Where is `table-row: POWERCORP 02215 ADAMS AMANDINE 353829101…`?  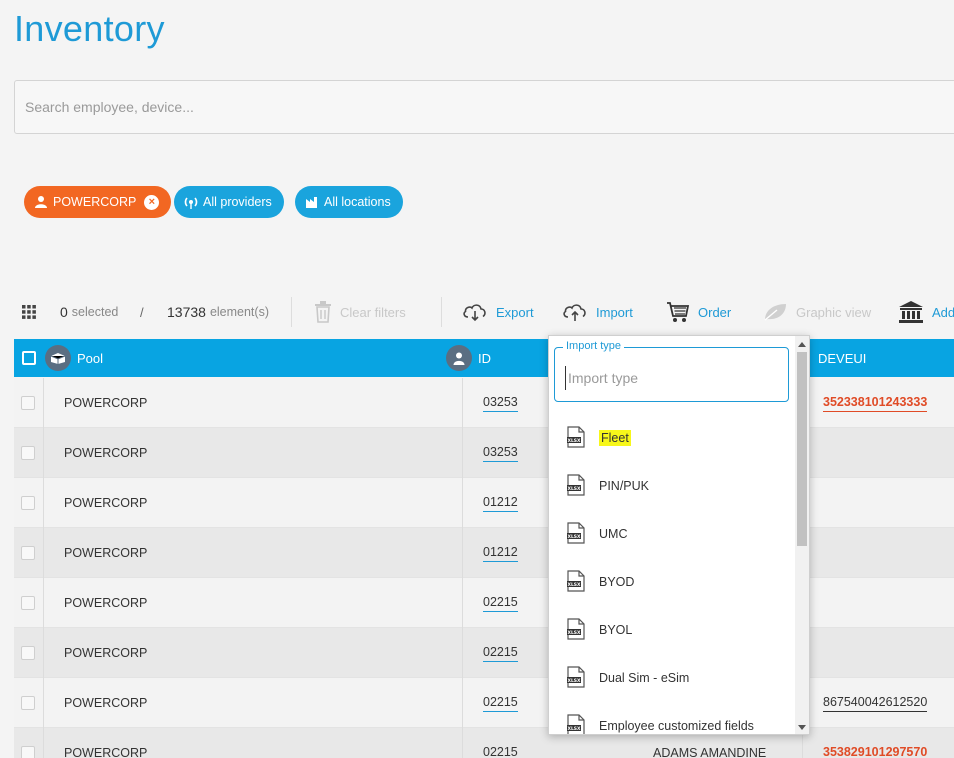
table-row: POWERCORP 02215 ADAMS AMANDINE 353829101… is located at coordinates (484, 743).